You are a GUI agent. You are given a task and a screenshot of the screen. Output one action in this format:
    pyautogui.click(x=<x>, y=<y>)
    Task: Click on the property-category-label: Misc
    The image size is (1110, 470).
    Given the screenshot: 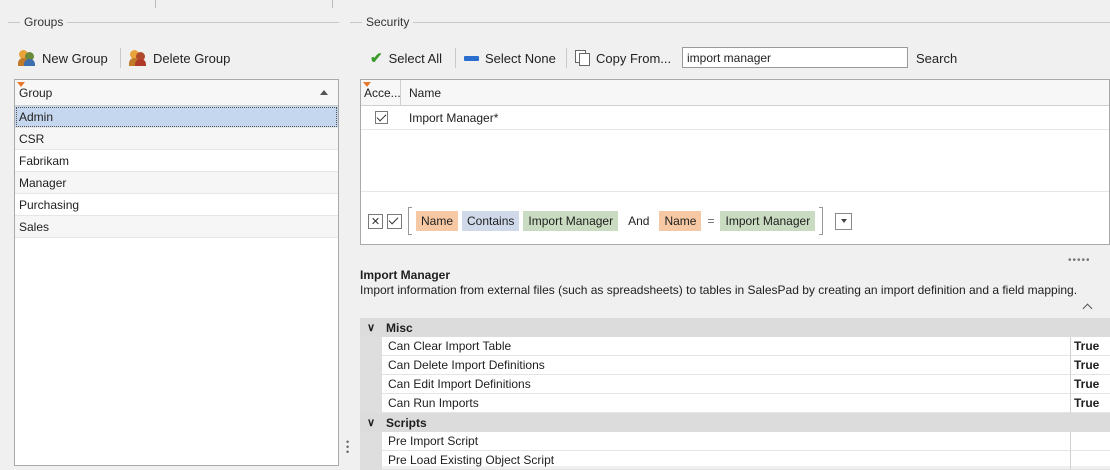 What is the action you would take?
    pyautogui.click(x=399, y=327)
    